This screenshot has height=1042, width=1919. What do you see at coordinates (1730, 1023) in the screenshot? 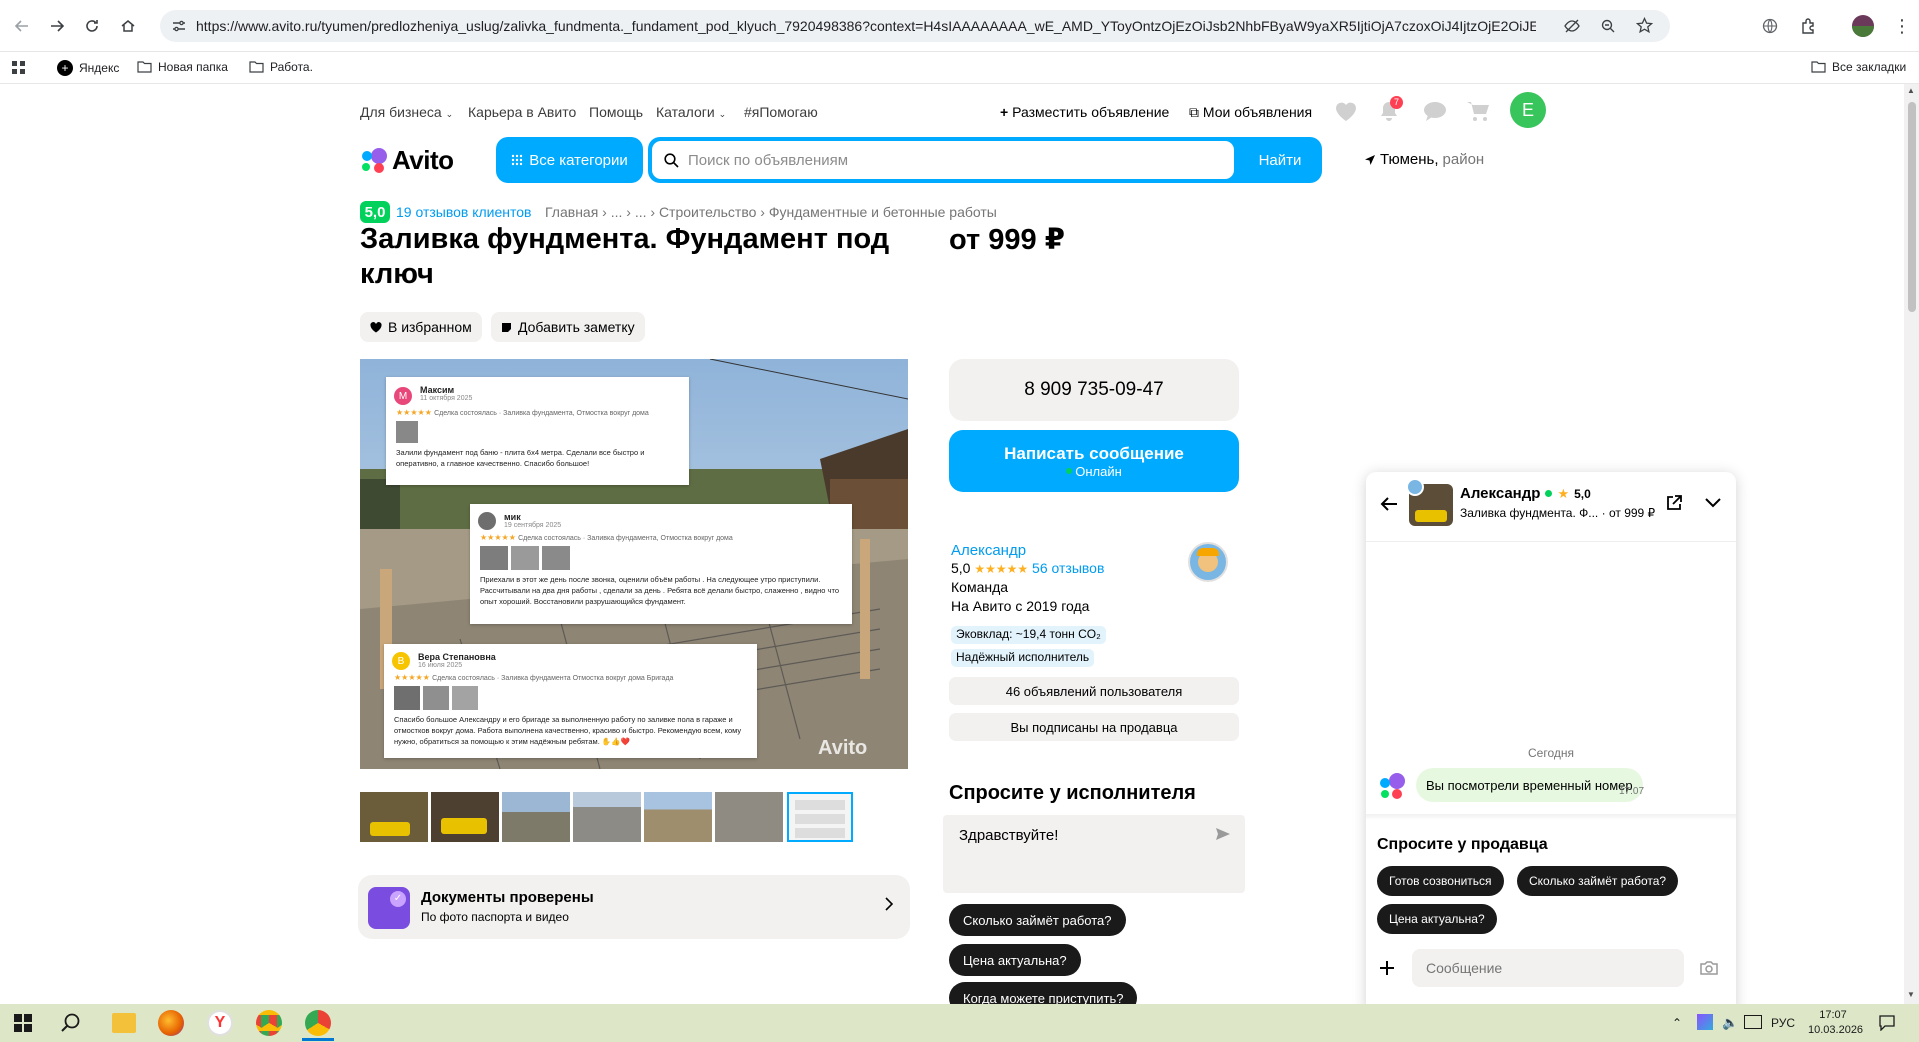
I see `volume-icon: 🔈` at bounding box center [1730, 1023].